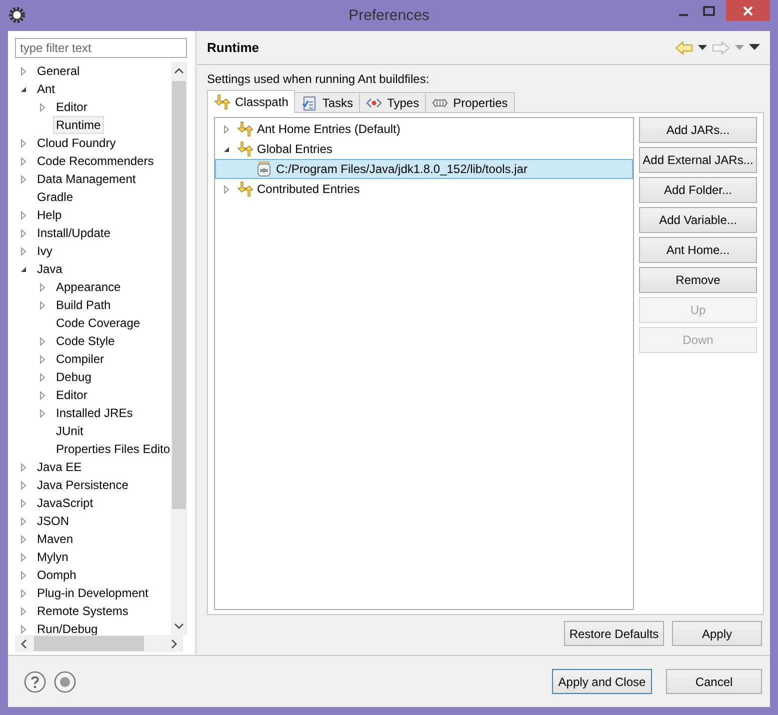 The width and height of the screenshot is (778, 715). I want to click on tree-item: Plug-in Development, so click(93, 593).